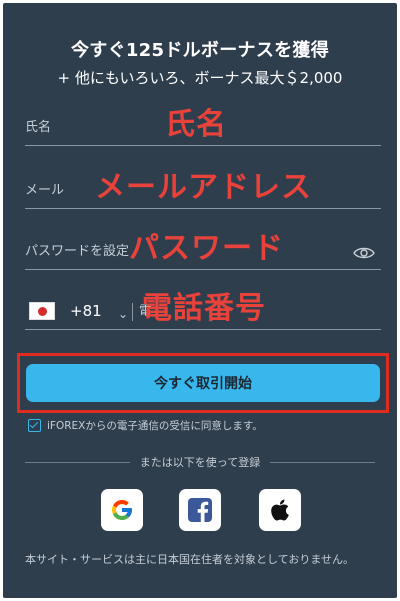 This screenshot has width=400, height=601. What do you see at coordinates (323, 462) in the screenshot?
I see `divider-line-right` at bounding box center [323, 462].